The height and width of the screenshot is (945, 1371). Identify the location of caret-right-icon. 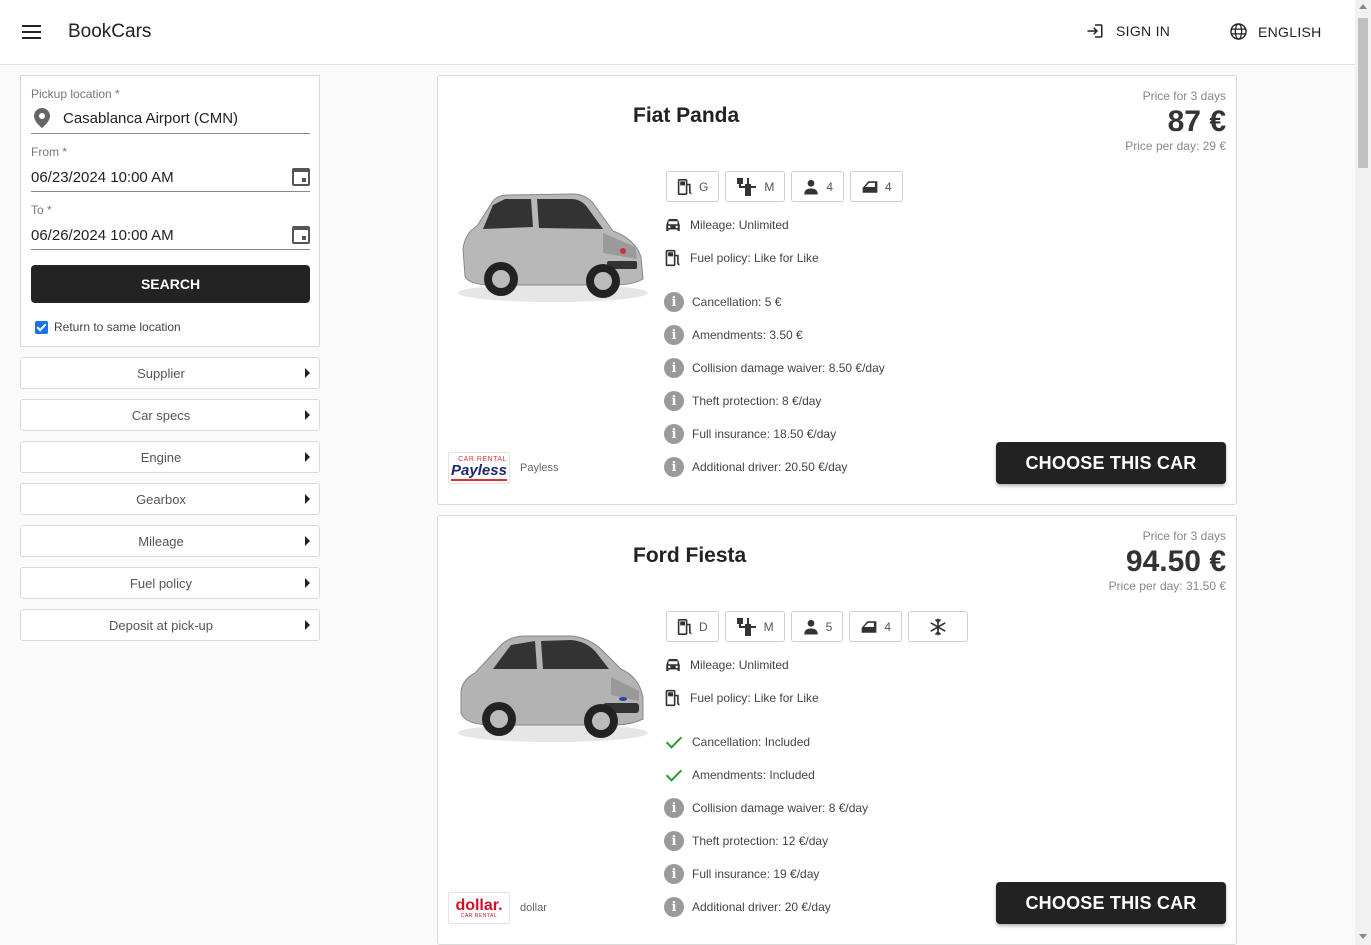
(307, 415).